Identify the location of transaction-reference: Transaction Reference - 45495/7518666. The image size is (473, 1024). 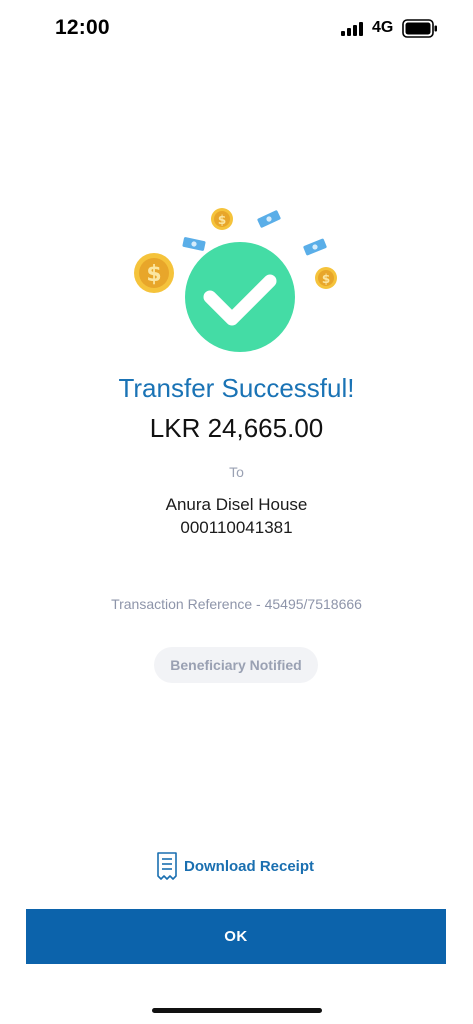
(236, 604).